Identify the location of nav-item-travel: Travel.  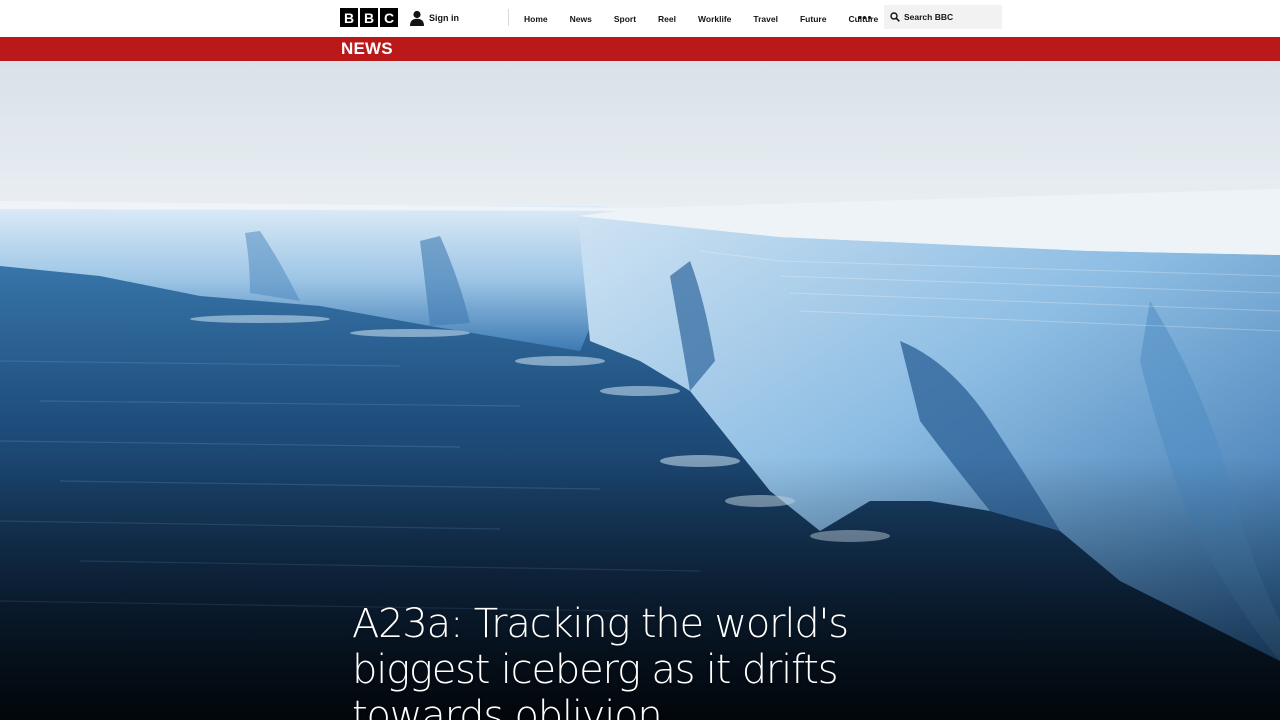
(765, 19).